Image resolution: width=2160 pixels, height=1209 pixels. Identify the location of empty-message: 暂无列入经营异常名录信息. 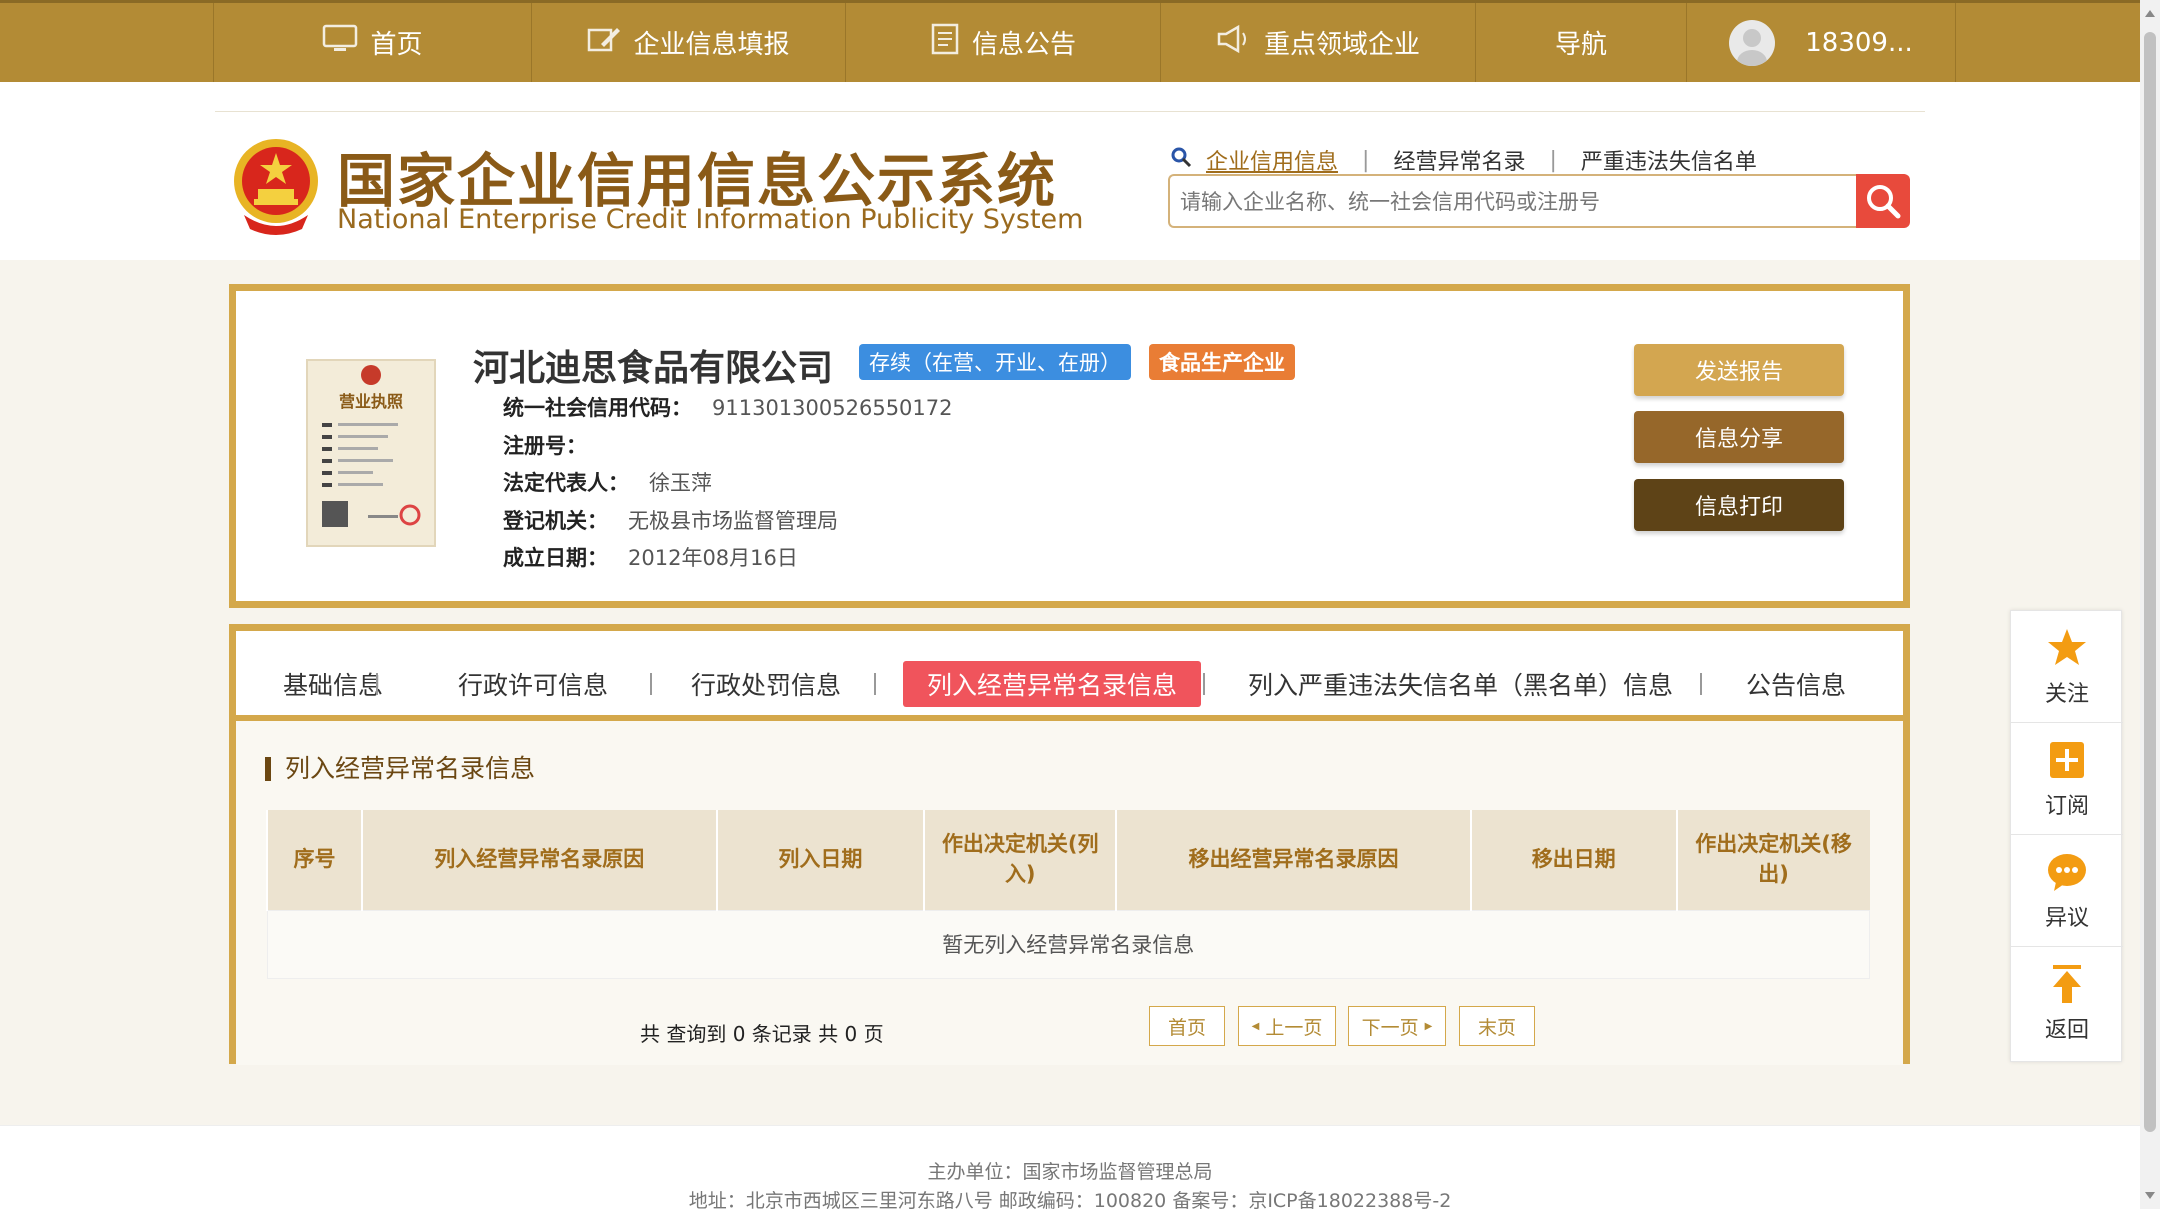
(1068, 944).